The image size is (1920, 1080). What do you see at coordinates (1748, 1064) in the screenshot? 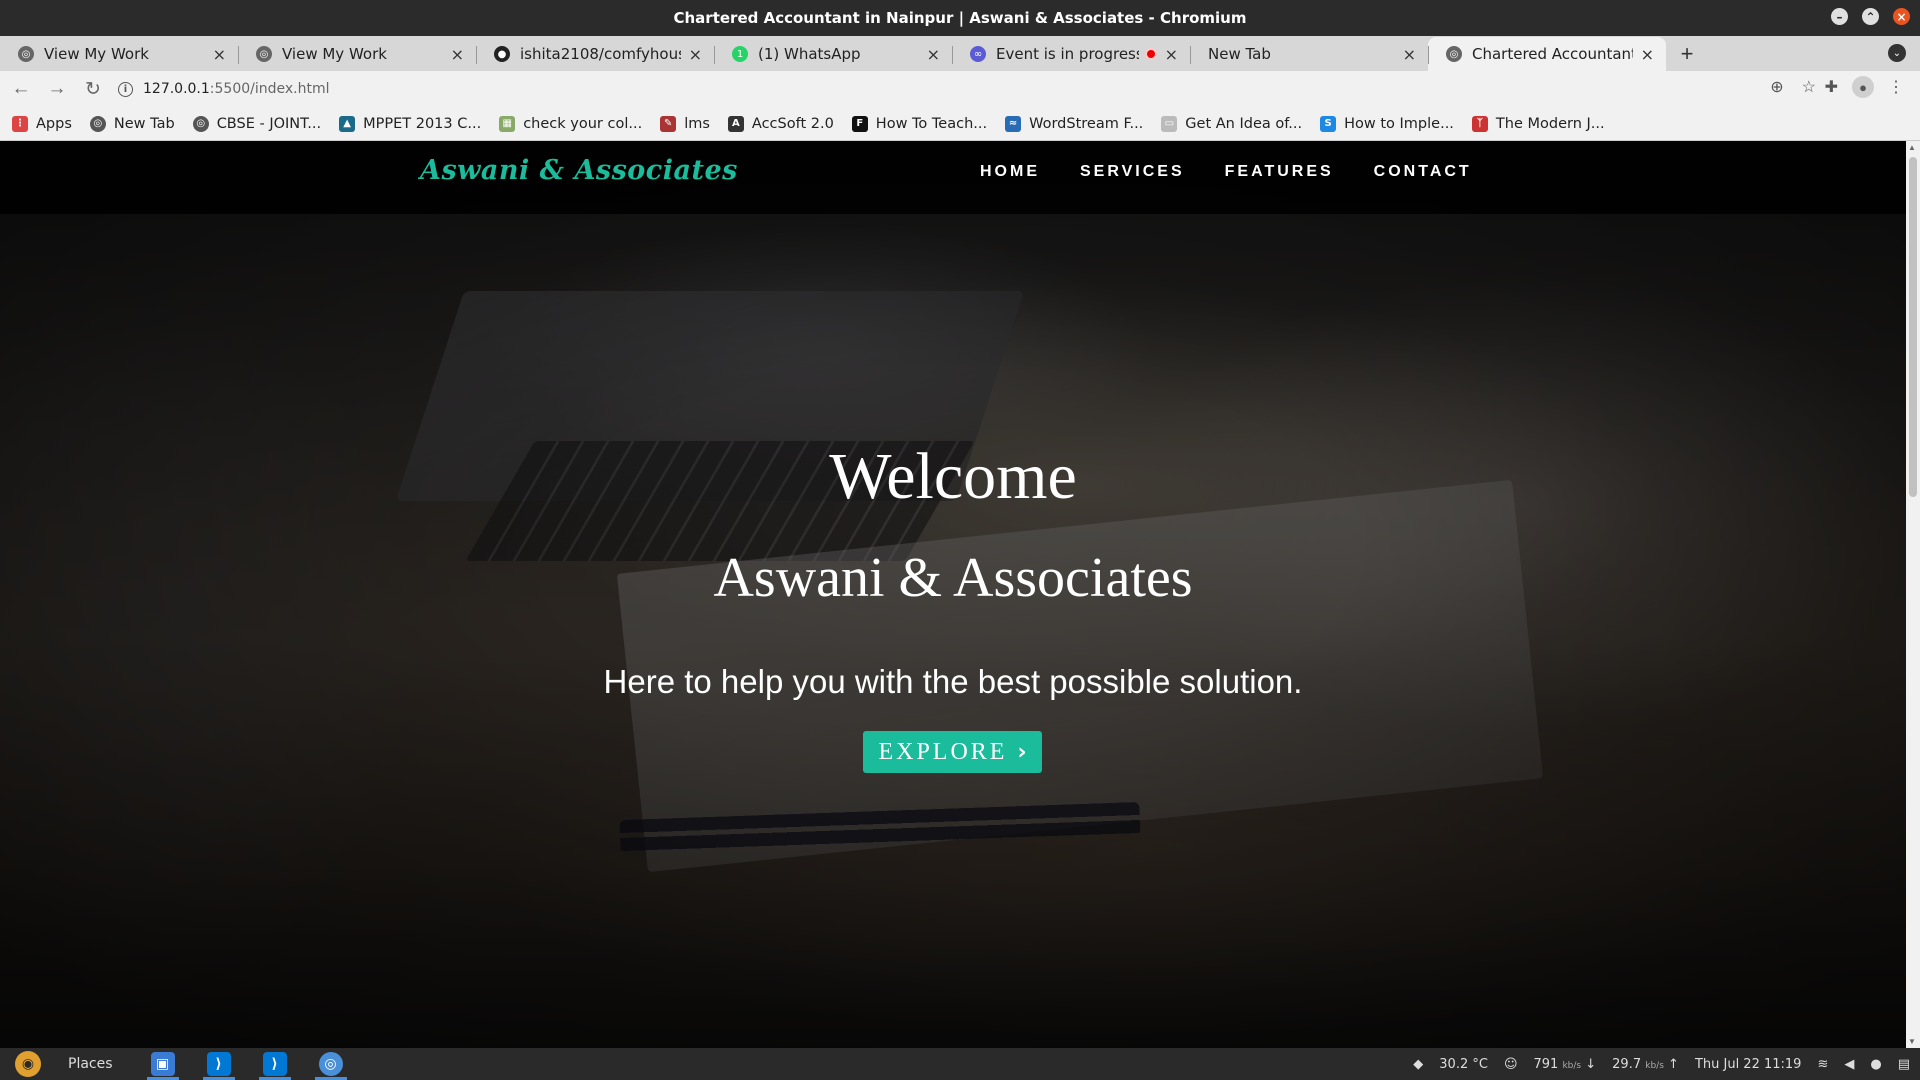
I see `clock: Thu Jul 22 11:19` at bounding box center [1748, 1064].